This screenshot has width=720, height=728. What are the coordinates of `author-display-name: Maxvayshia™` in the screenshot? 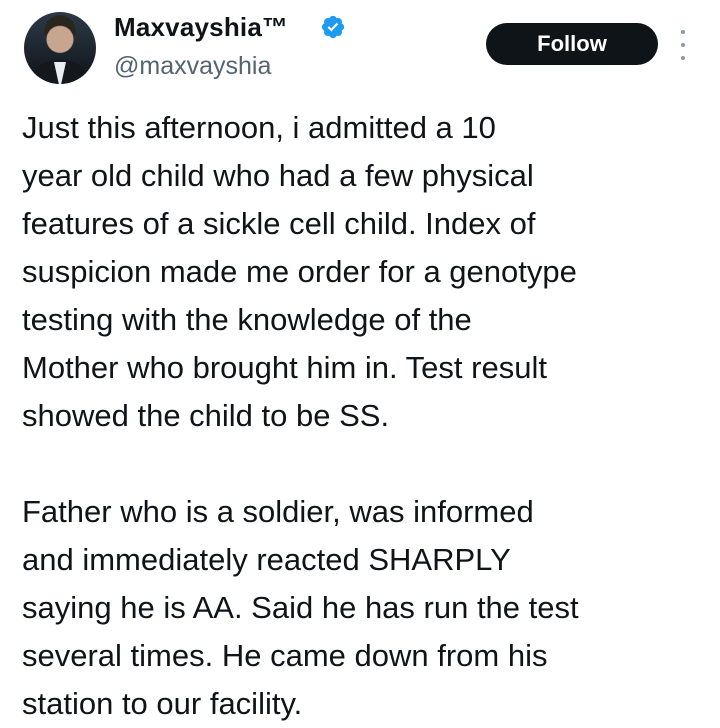 It's located at (201, 27).